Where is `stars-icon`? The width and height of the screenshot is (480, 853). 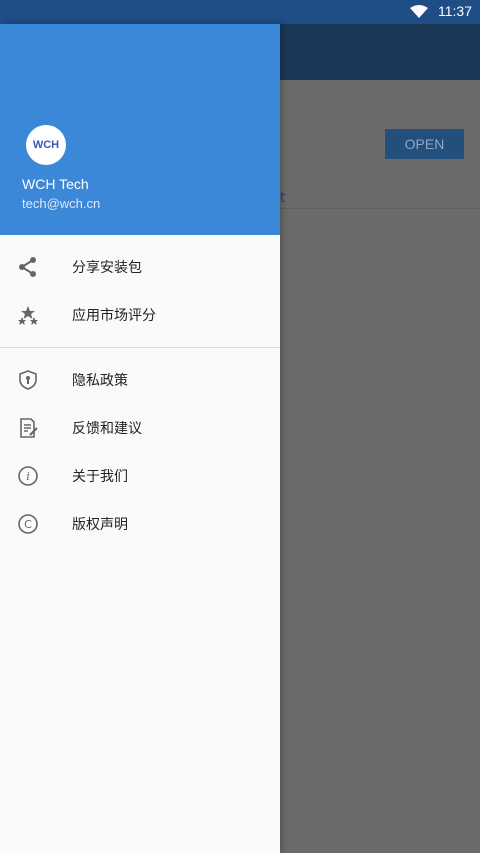 stars-icon is located at coordinates (28, 315).